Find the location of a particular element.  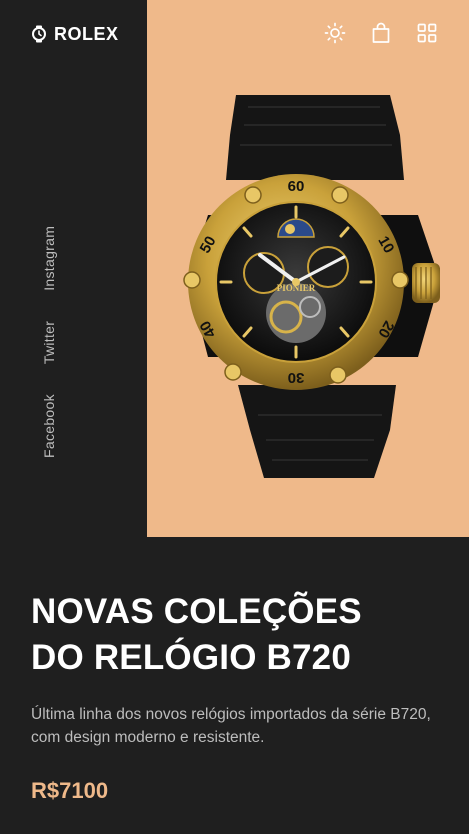

bezel-number: 30 is located at coordinates (296, 377).